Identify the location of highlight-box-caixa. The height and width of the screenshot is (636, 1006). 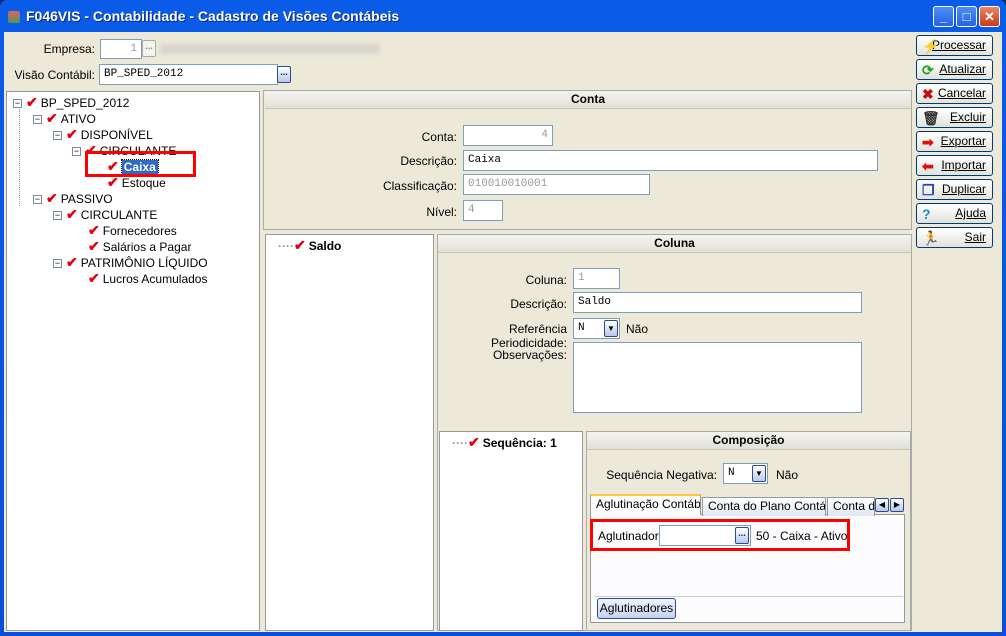
(140, 164).